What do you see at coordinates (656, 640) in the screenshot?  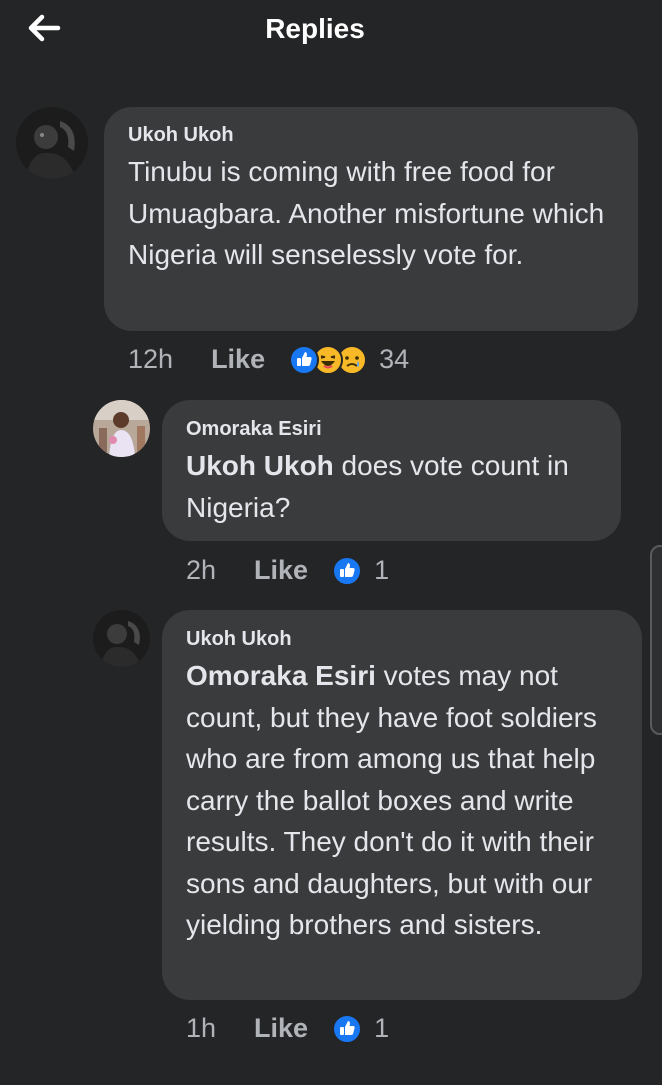 I see `side-scroll-handle` at bounding box center [656, 640].